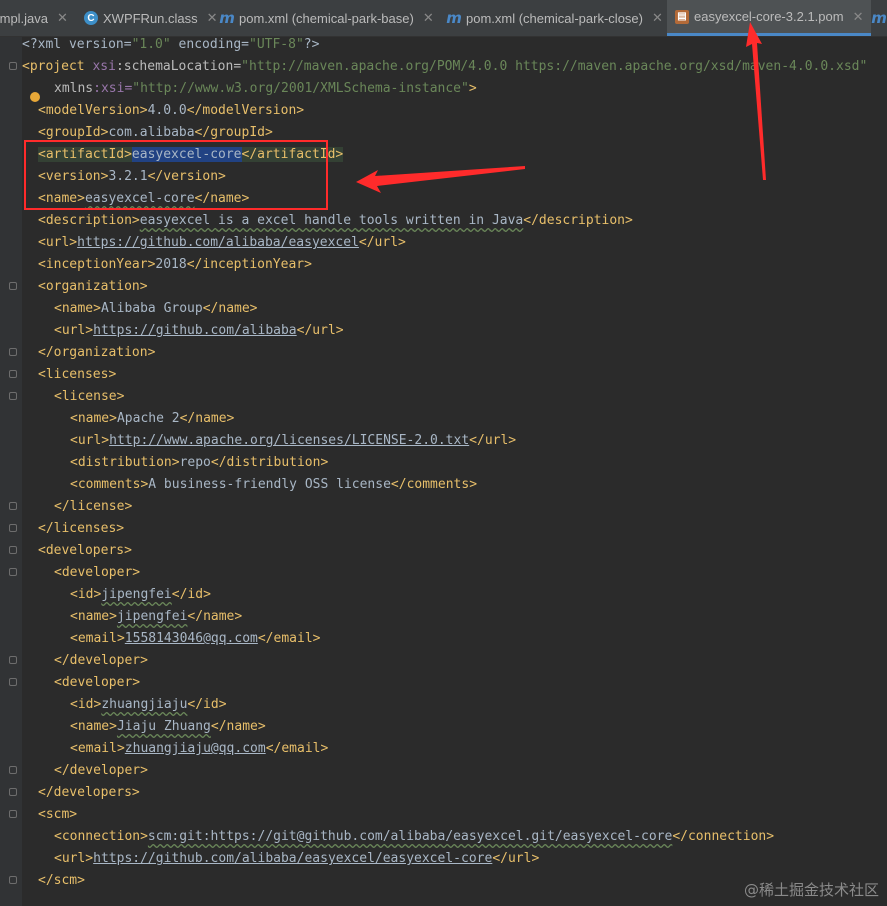 The height and width of the screenshot is (906, 887). Describe the element at coordinates (811, 890) in the screenshot. I see `watermark: @稀土掘金技术社区` at that location.